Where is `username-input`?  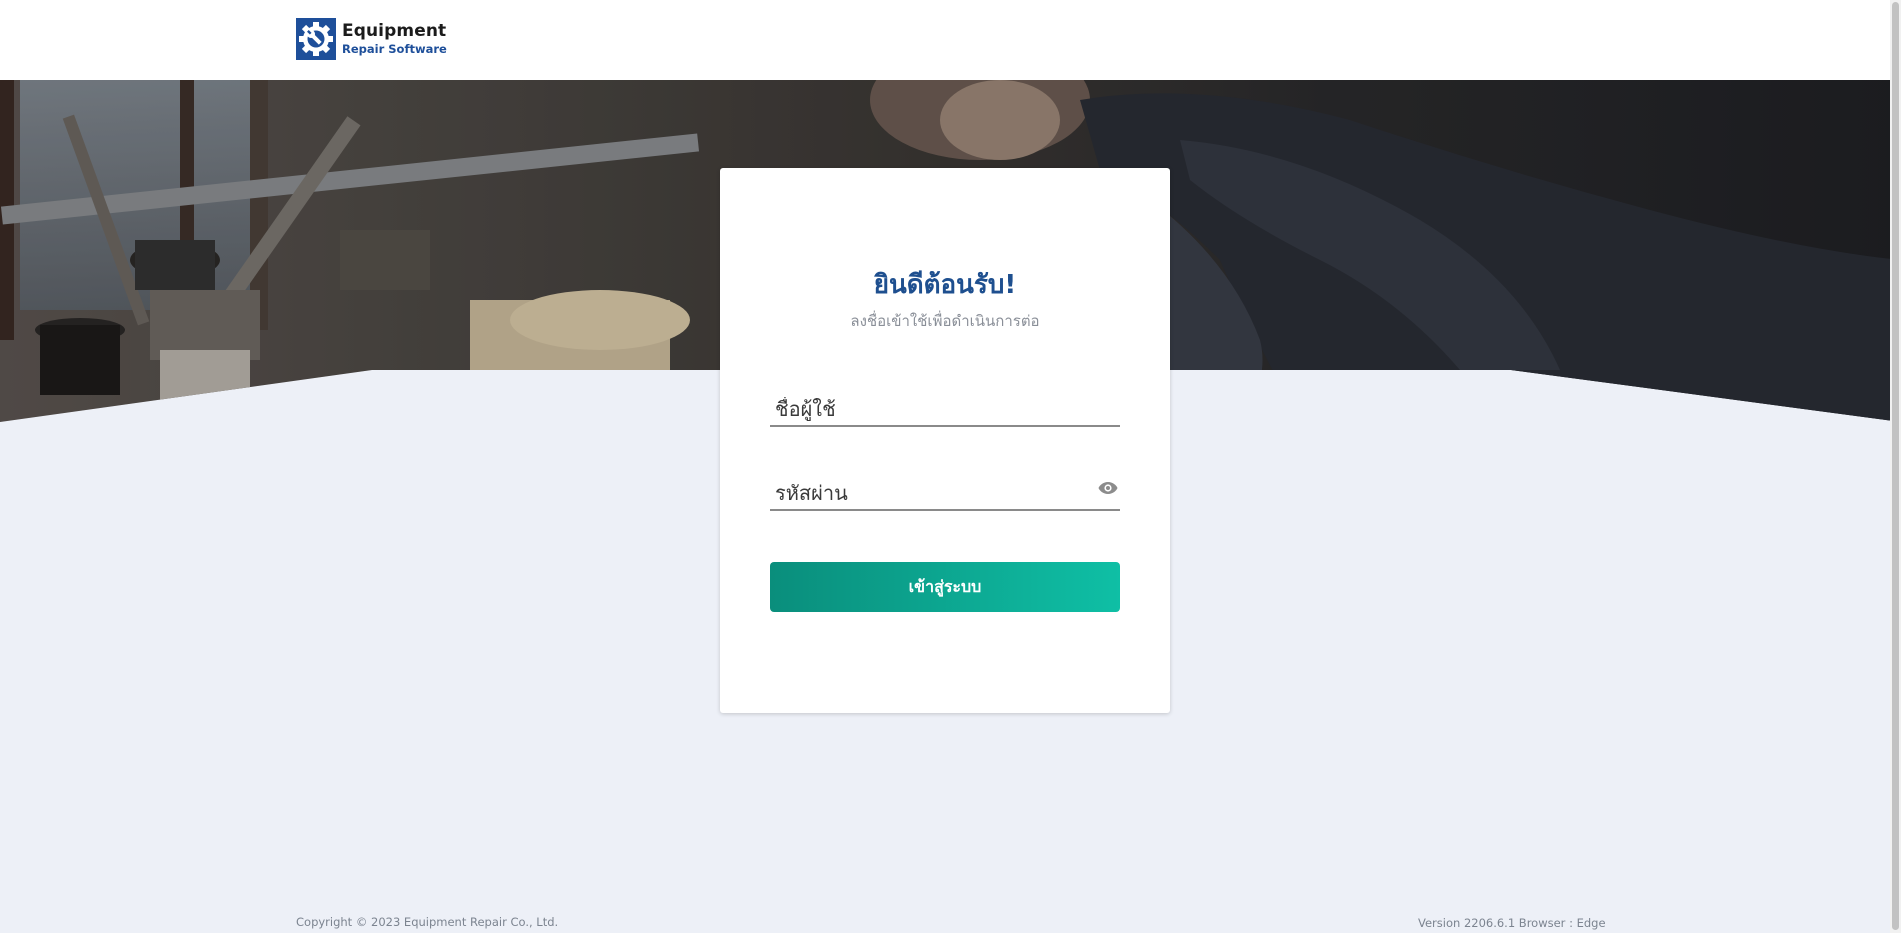 username-input is located at coordinates (925, 409).